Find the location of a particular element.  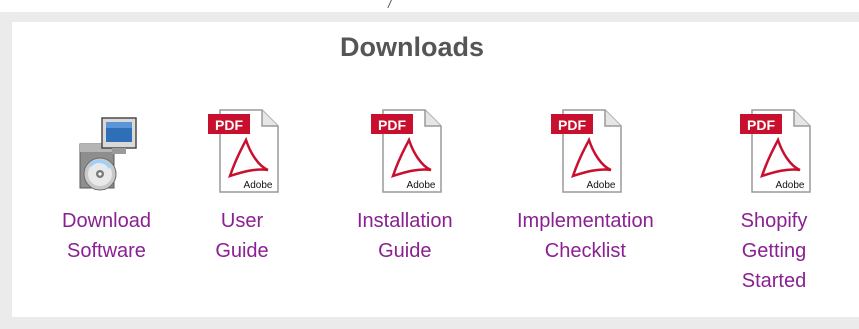

implementation-checklist-label: Implementation Checklist is located at coordinates (585, 236).